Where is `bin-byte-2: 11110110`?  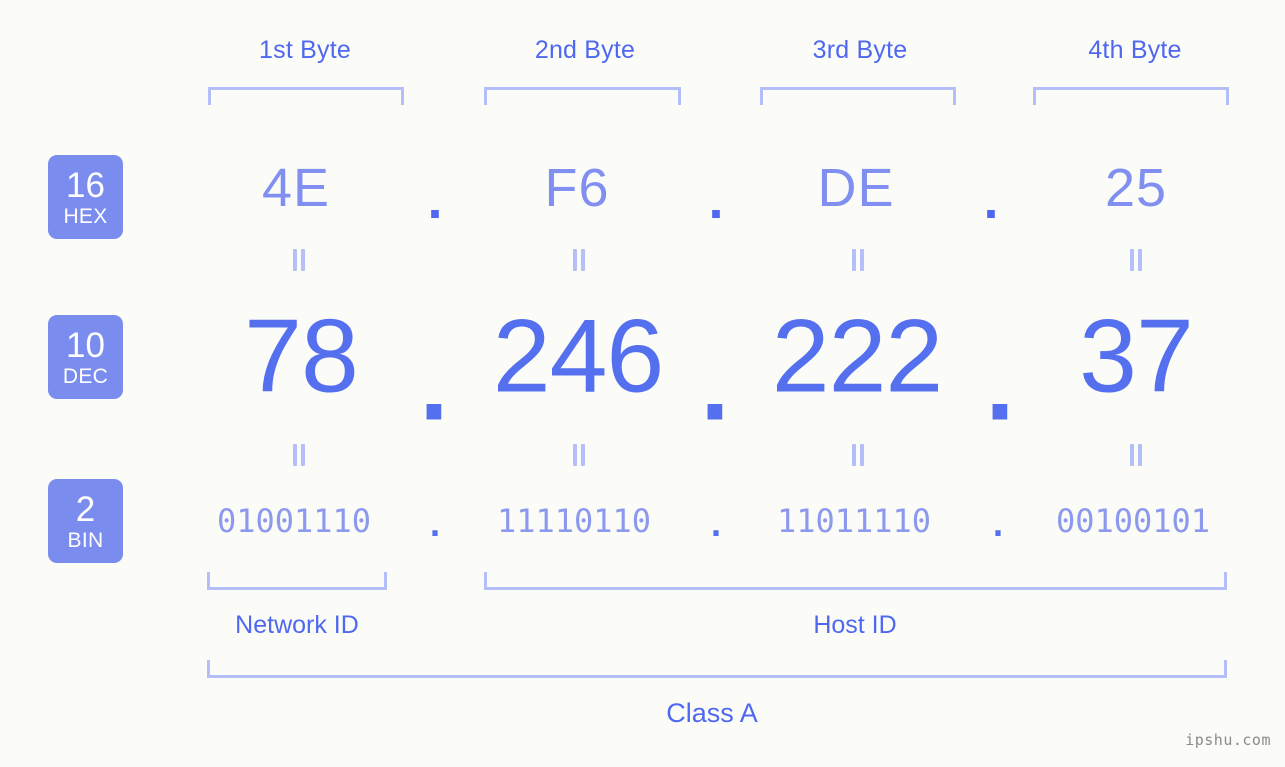 bin-byte-2: 11110110 is located at coordinates (574, 521).